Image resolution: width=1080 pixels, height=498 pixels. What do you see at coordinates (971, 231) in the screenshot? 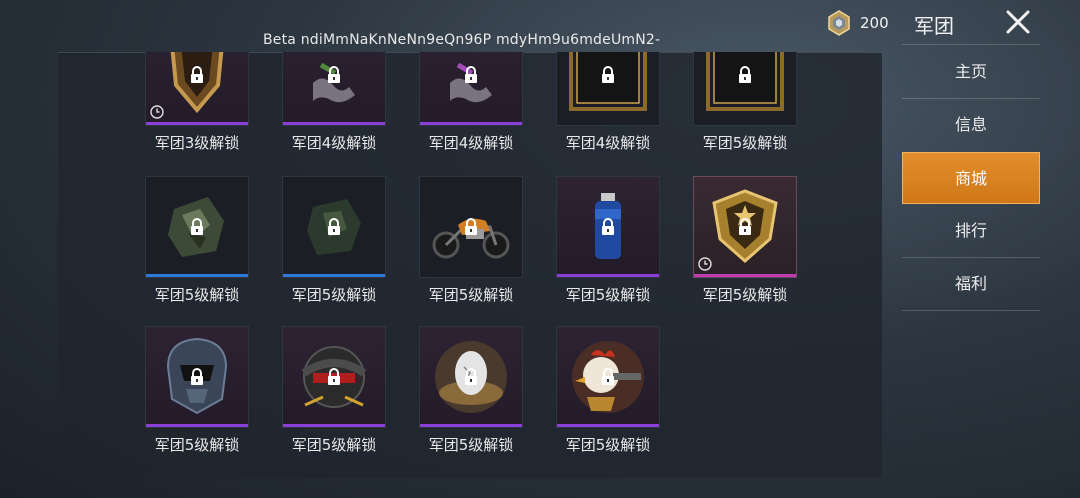
I see `sidebar-item-ranking: 排行` at bounding box center [971, 231].